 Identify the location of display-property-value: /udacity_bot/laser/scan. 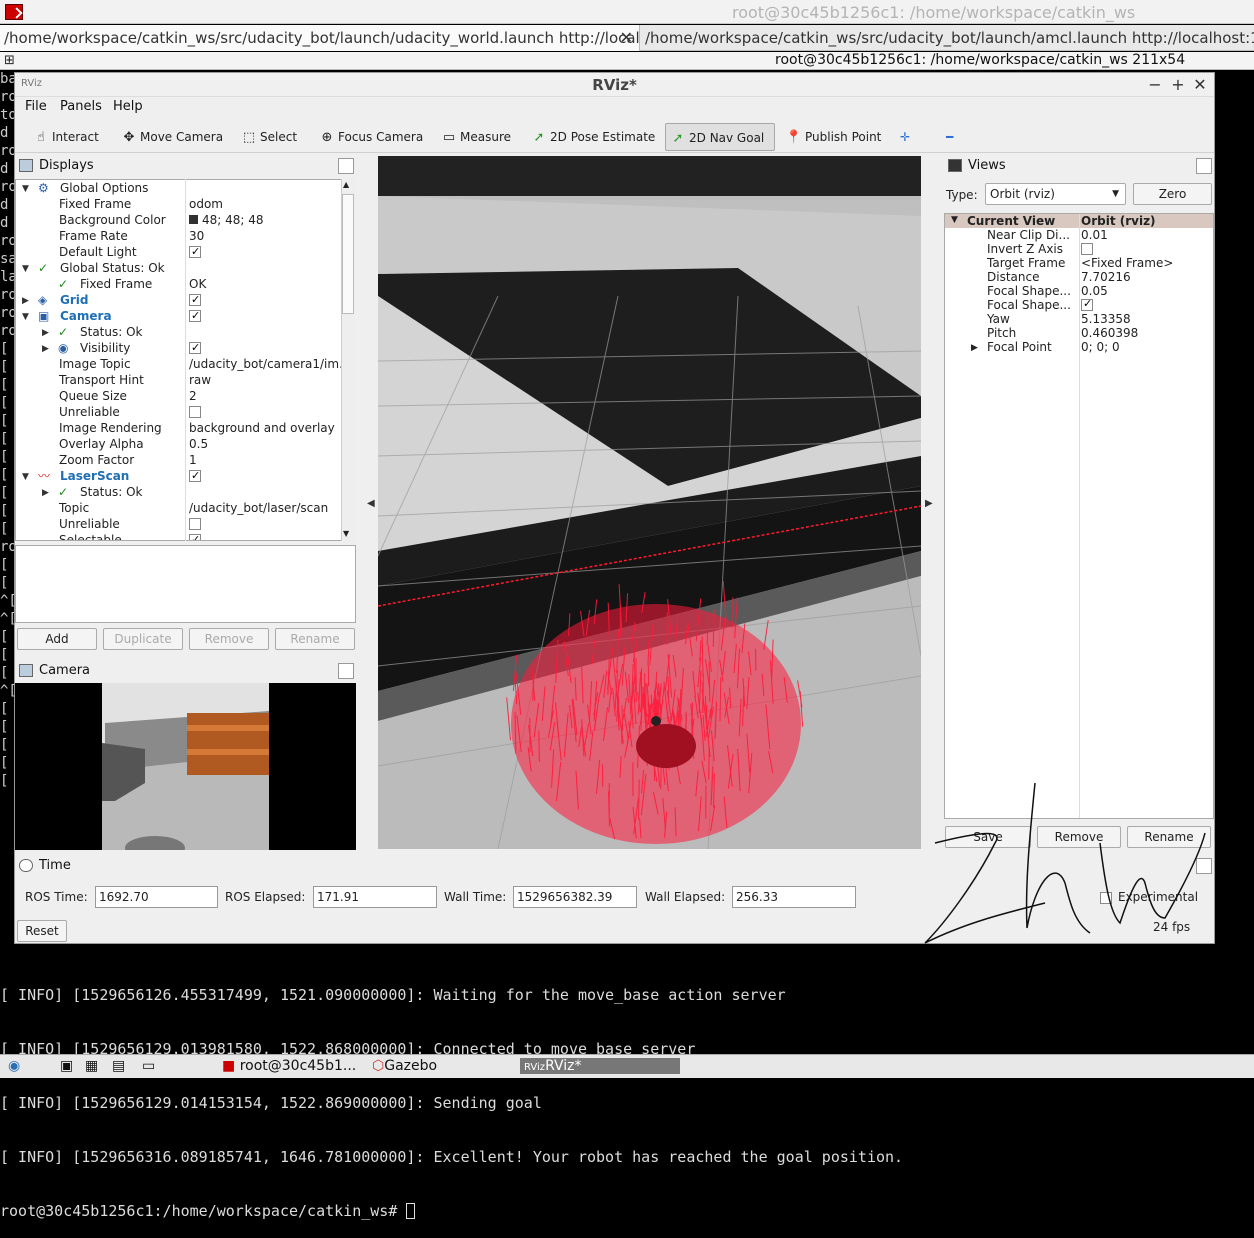
(258, 508).